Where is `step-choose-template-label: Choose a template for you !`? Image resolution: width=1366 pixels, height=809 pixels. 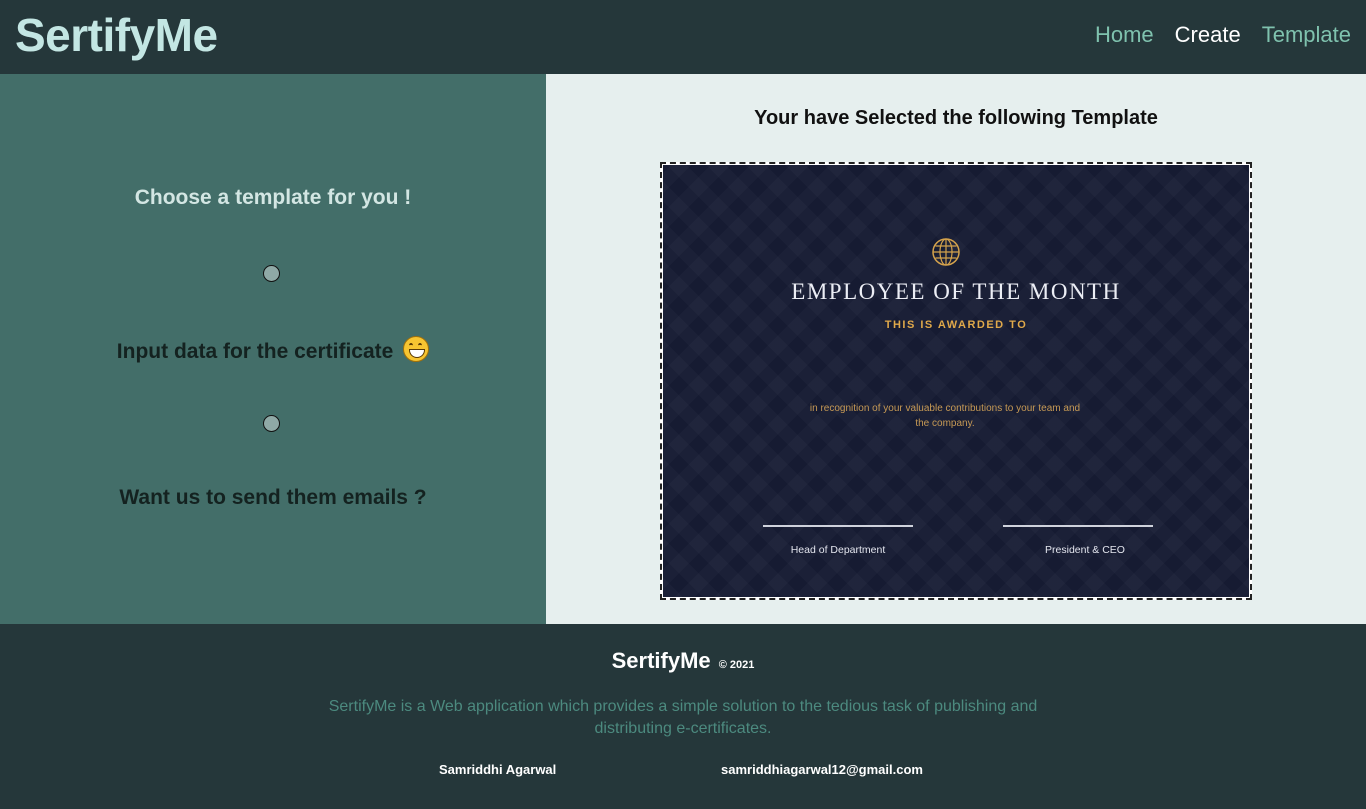 step-choose-template-label: Choose a template for you ! is located at coordinates (273, 197).